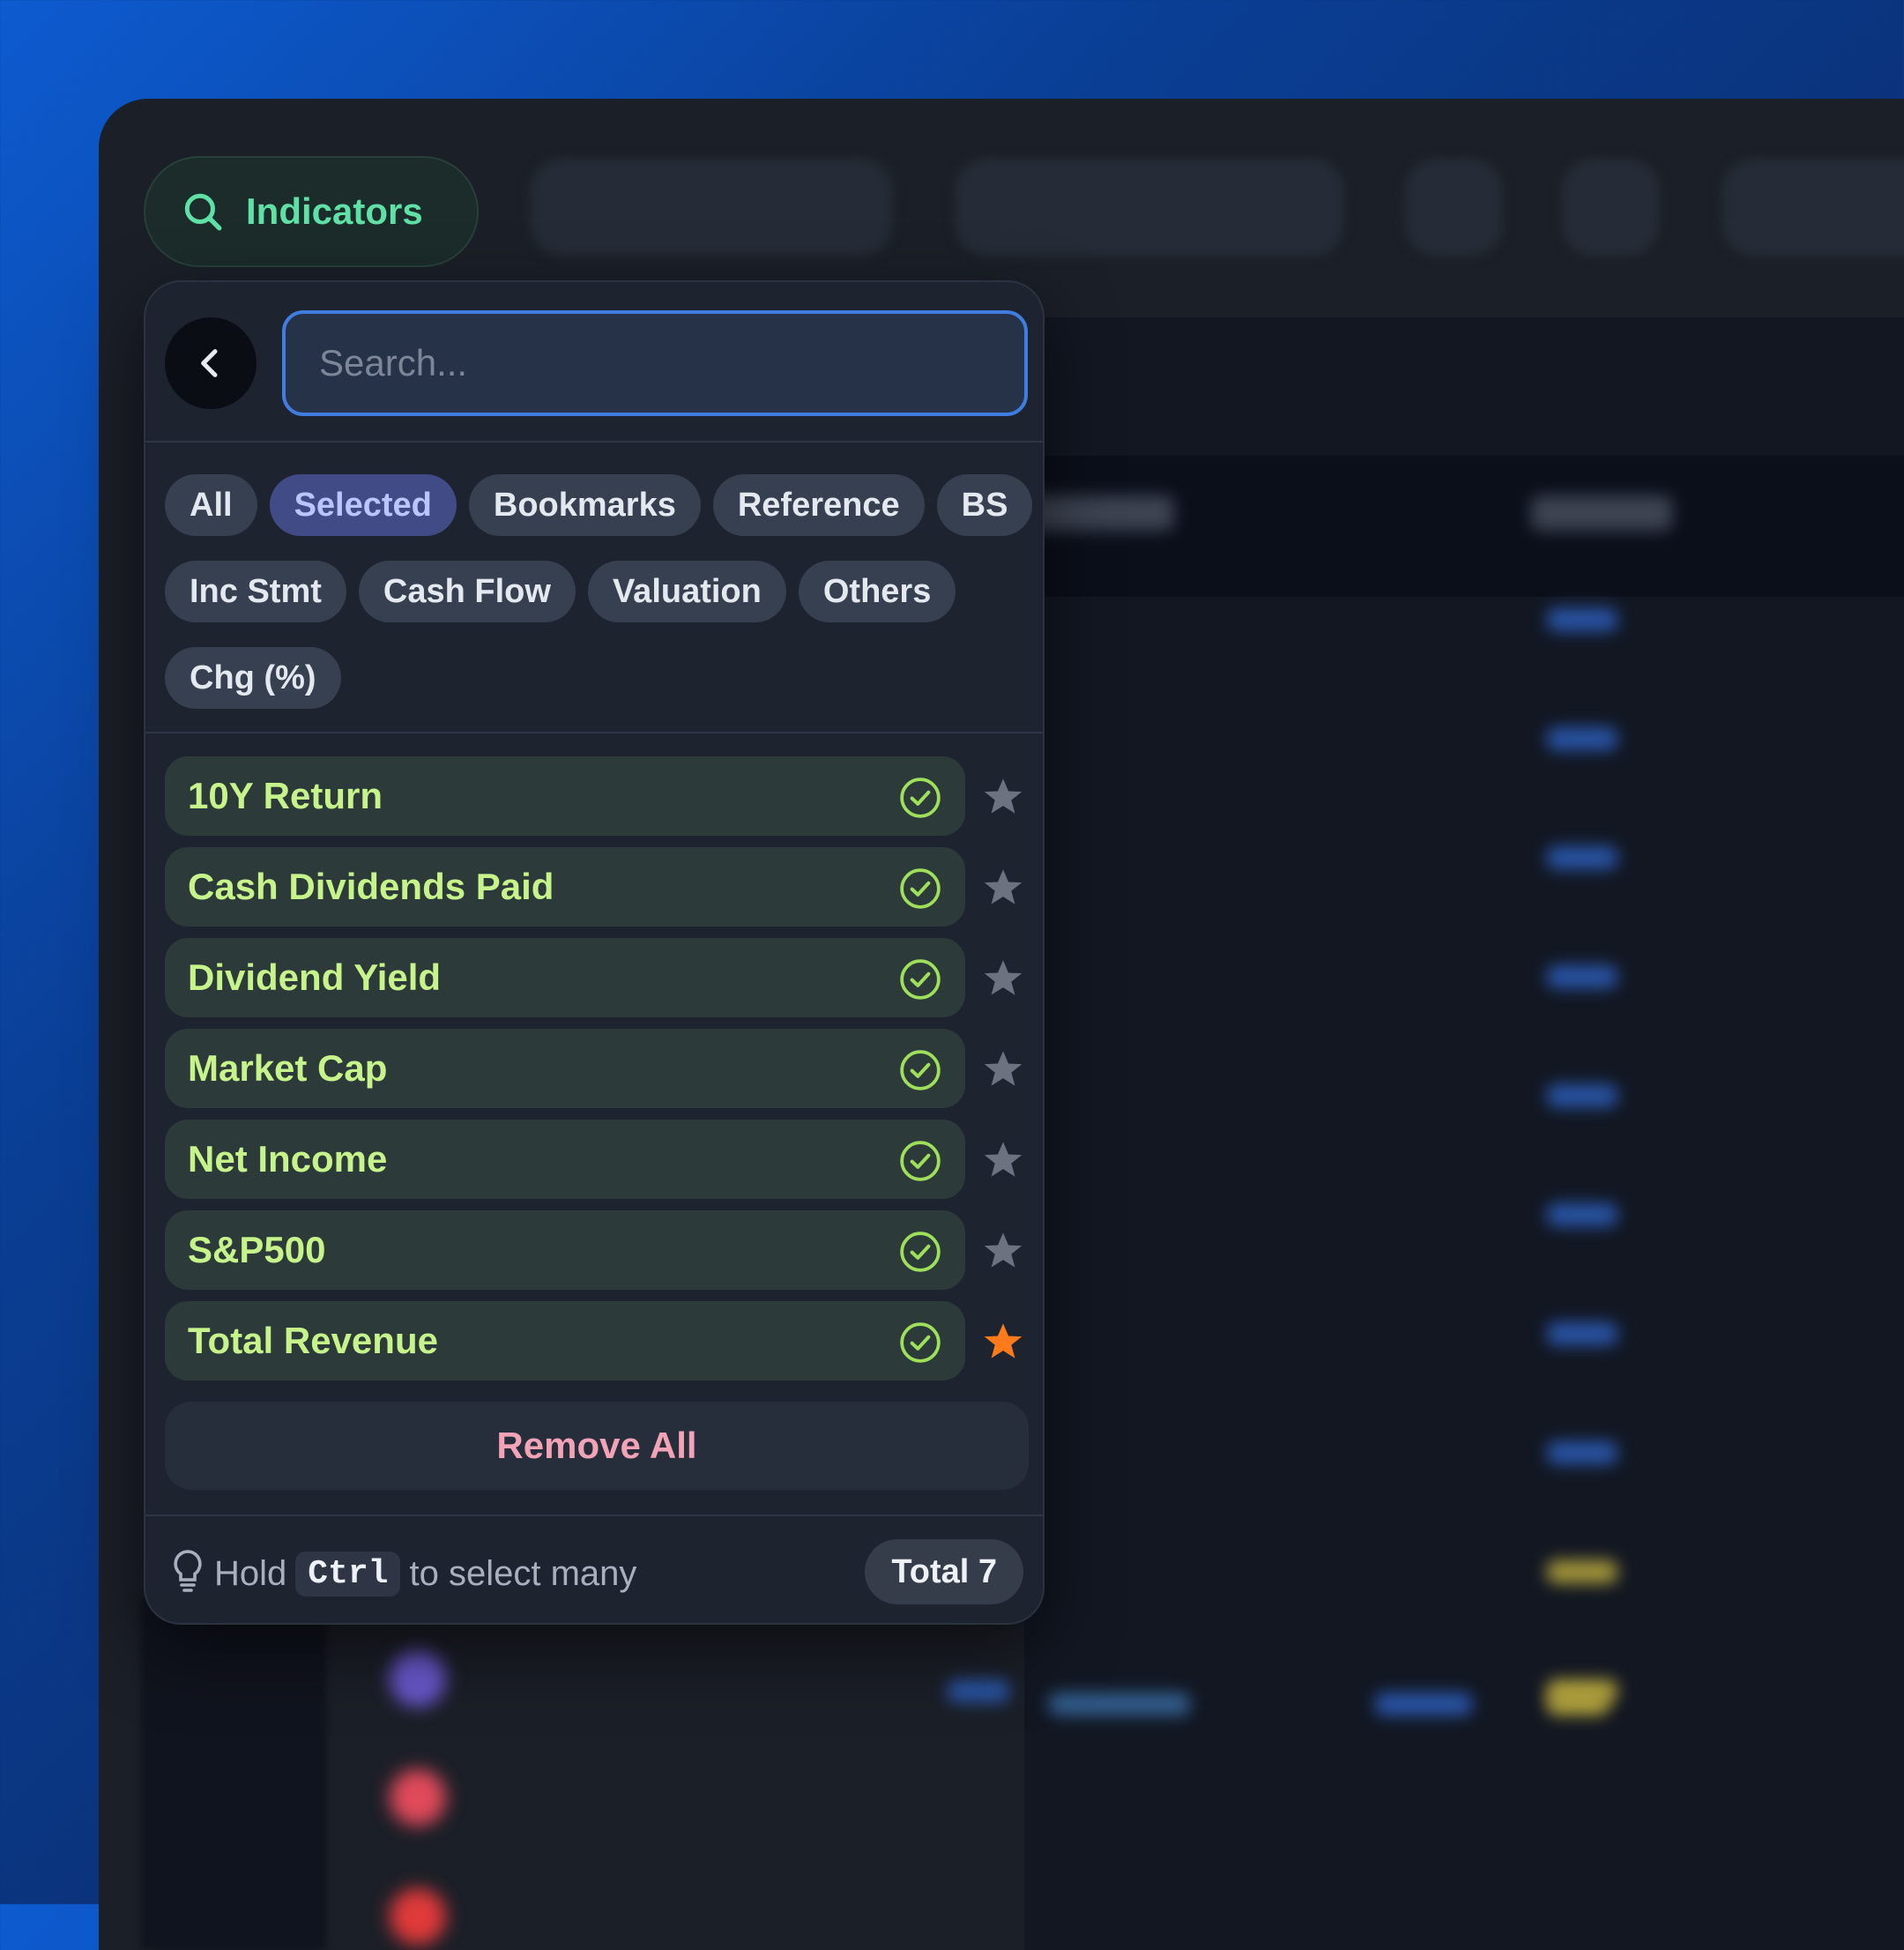 Image resolution: width=1904 pixels, height=1950 pixels. I want to click on background-column, so click(233, 1773).